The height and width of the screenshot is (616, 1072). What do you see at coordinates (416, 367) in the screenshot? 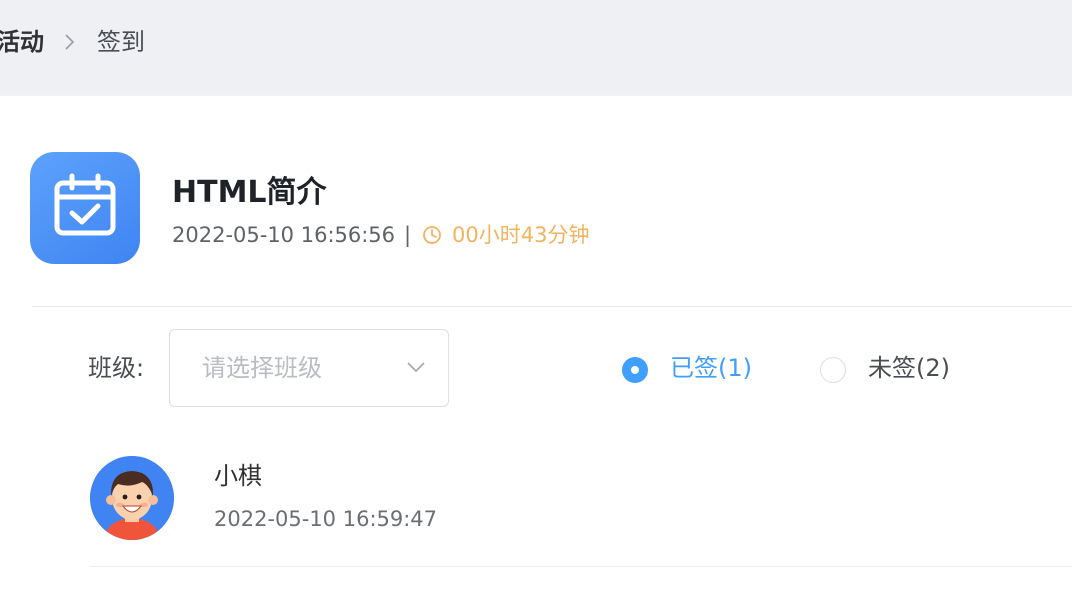
I see `chevron-down-icon` at bounding box center [416, 367].